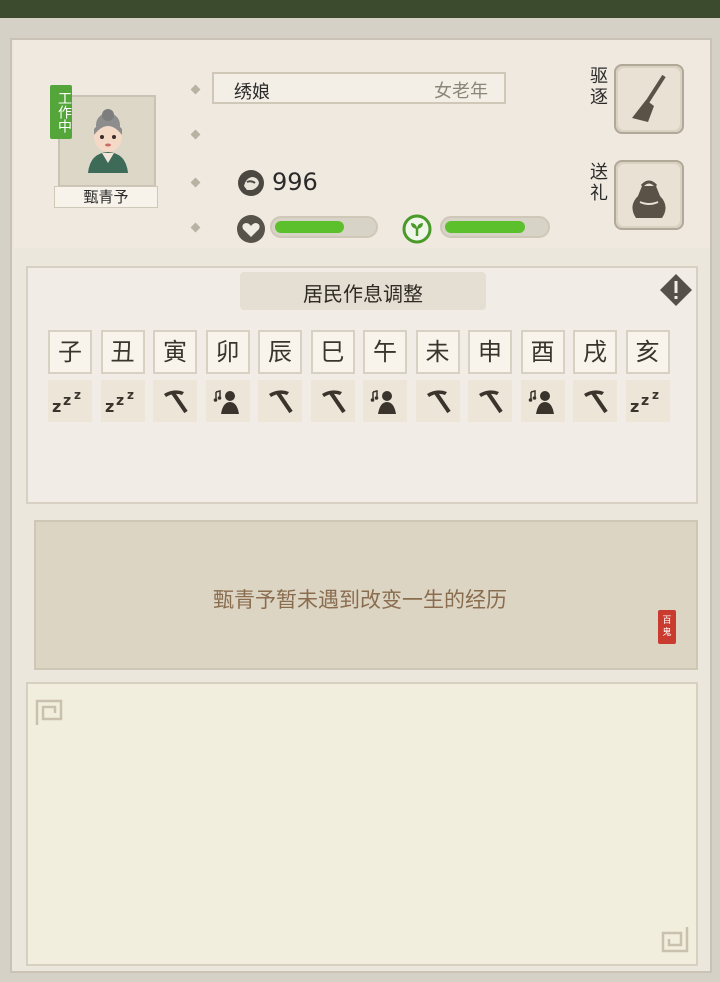 This screenshot has height=982, width=720. Describe the element at coordinates (251, 229) in the screenshot. I see `health-heart-icon` at that location.